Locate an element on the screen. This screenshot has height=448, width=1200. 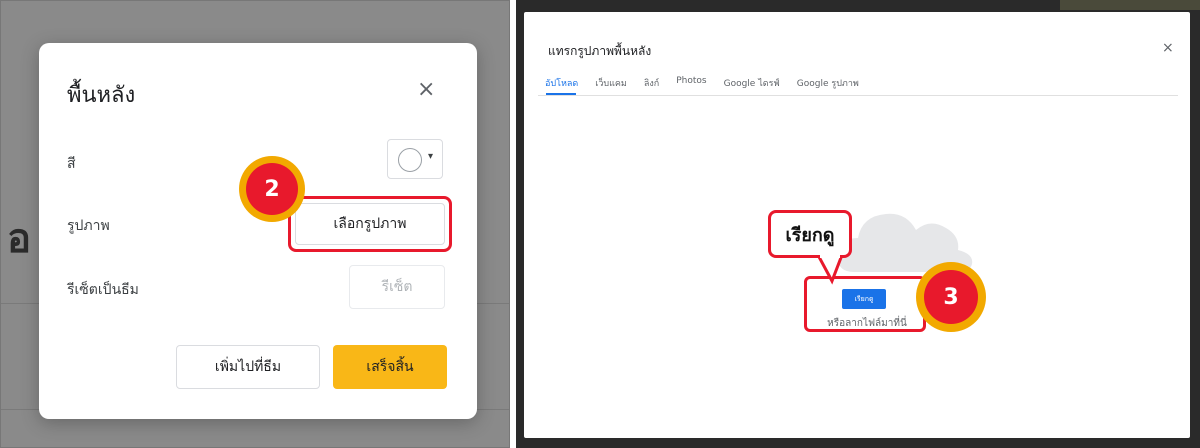
tabs-divider is located at coordinates (858, 95).